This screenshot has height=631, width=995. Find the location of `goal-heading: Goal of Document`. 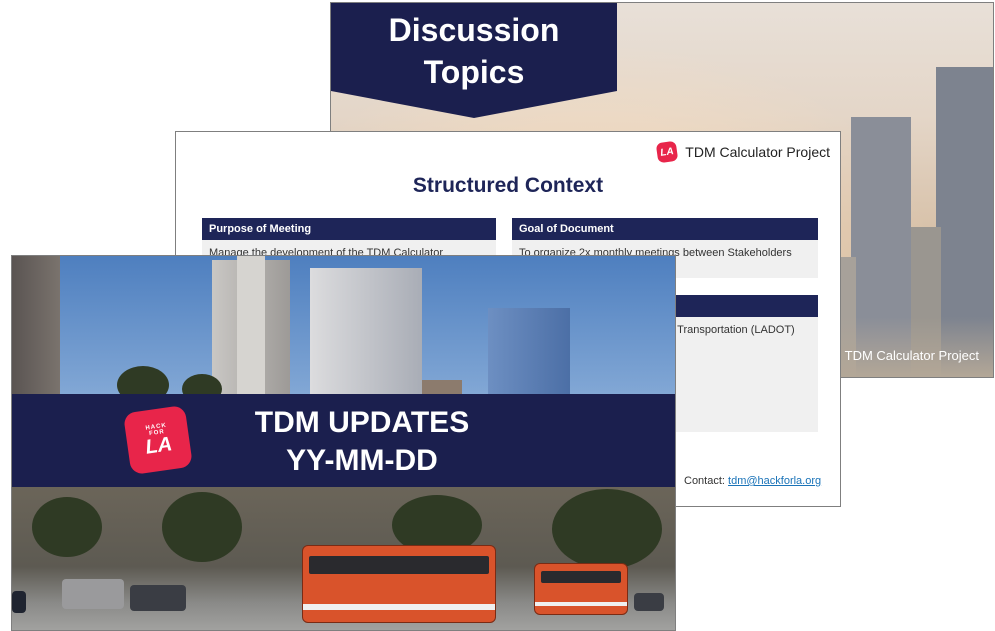

goal-heading: Goal of Document is located at coordinates (665, 229).